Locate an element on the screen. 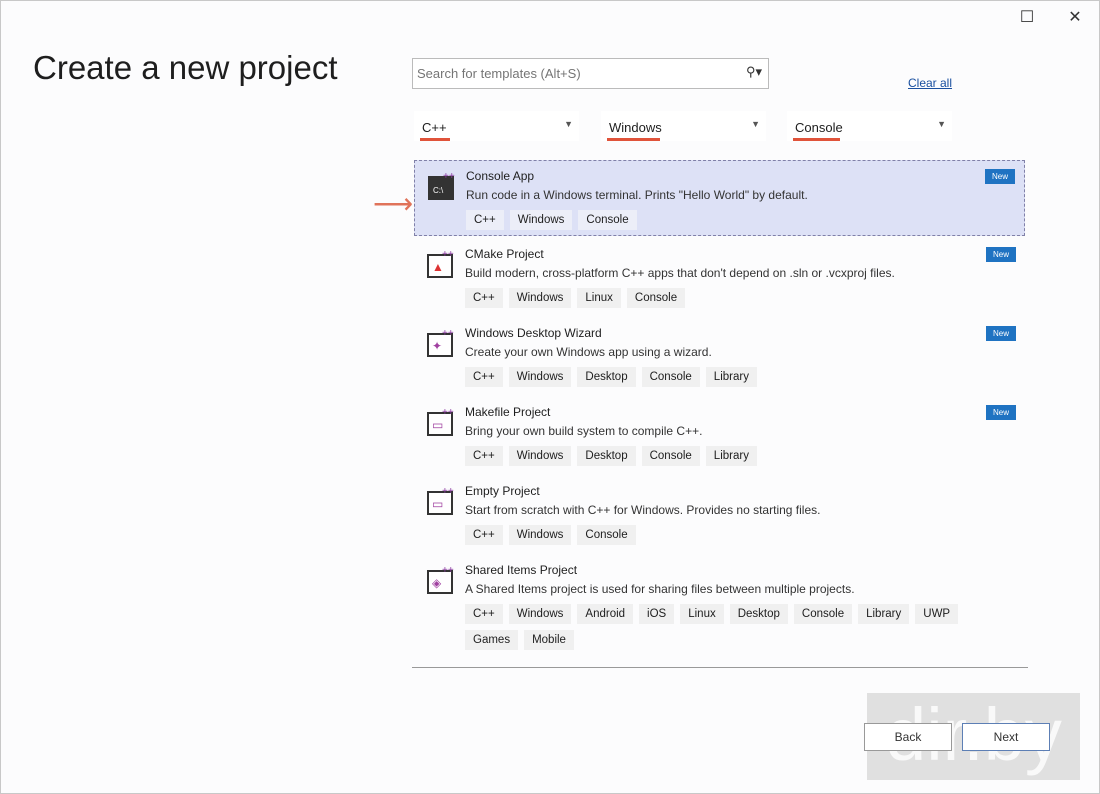  makefile-icon: ▭ ++ is located at coordinates (441, 422).